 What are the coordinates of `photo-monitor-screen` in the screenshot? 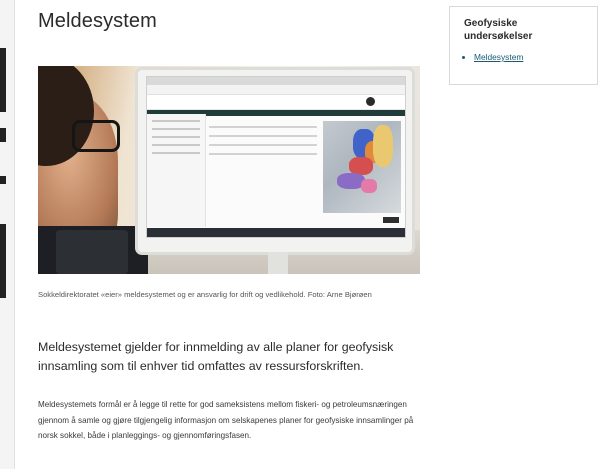 It's located at (276, 157).